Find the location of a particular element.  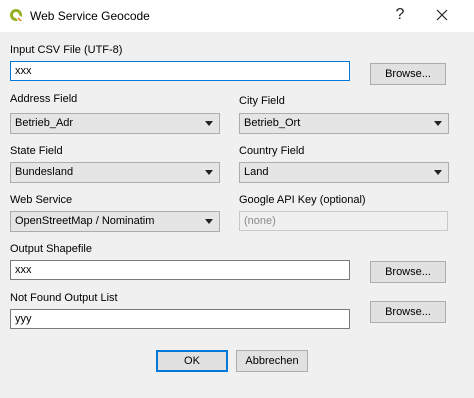

address-field-value: Betrieb_Adr is located at coordinates (44, 123).